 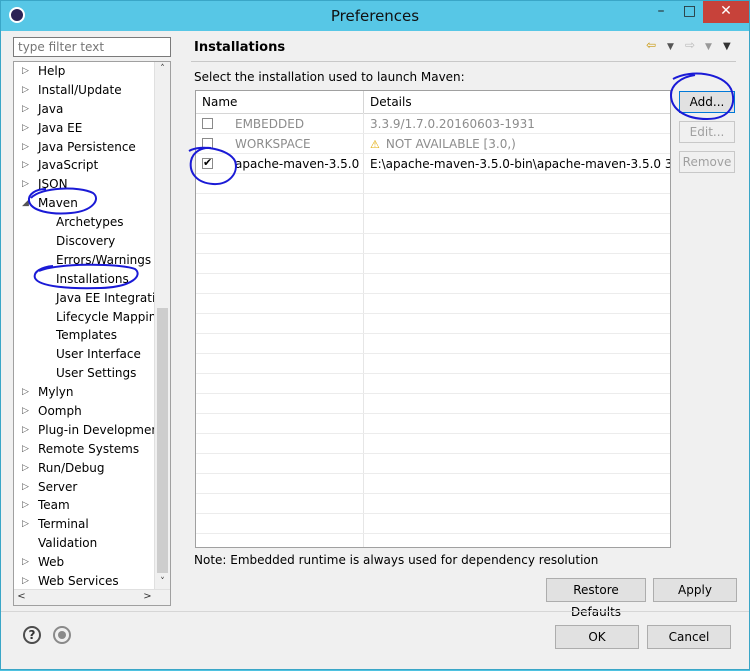 I want to click on tree-item-java-ee: ▷ Java EE, so click(x=85, y=128).